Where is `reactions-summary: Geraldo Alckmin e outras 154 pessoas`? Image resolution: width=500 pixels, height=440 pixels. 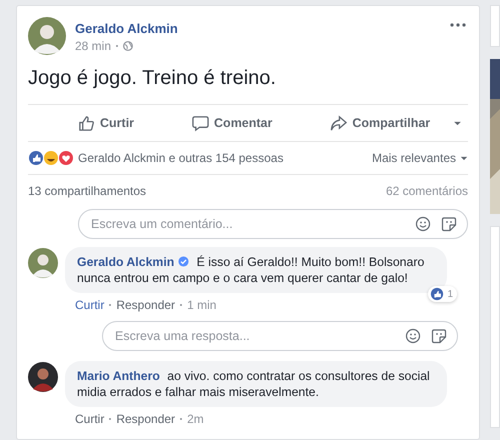
reactions-summary: Geraldo Alckmin e outras 154 pessoas is located at coordinates (181, 158).